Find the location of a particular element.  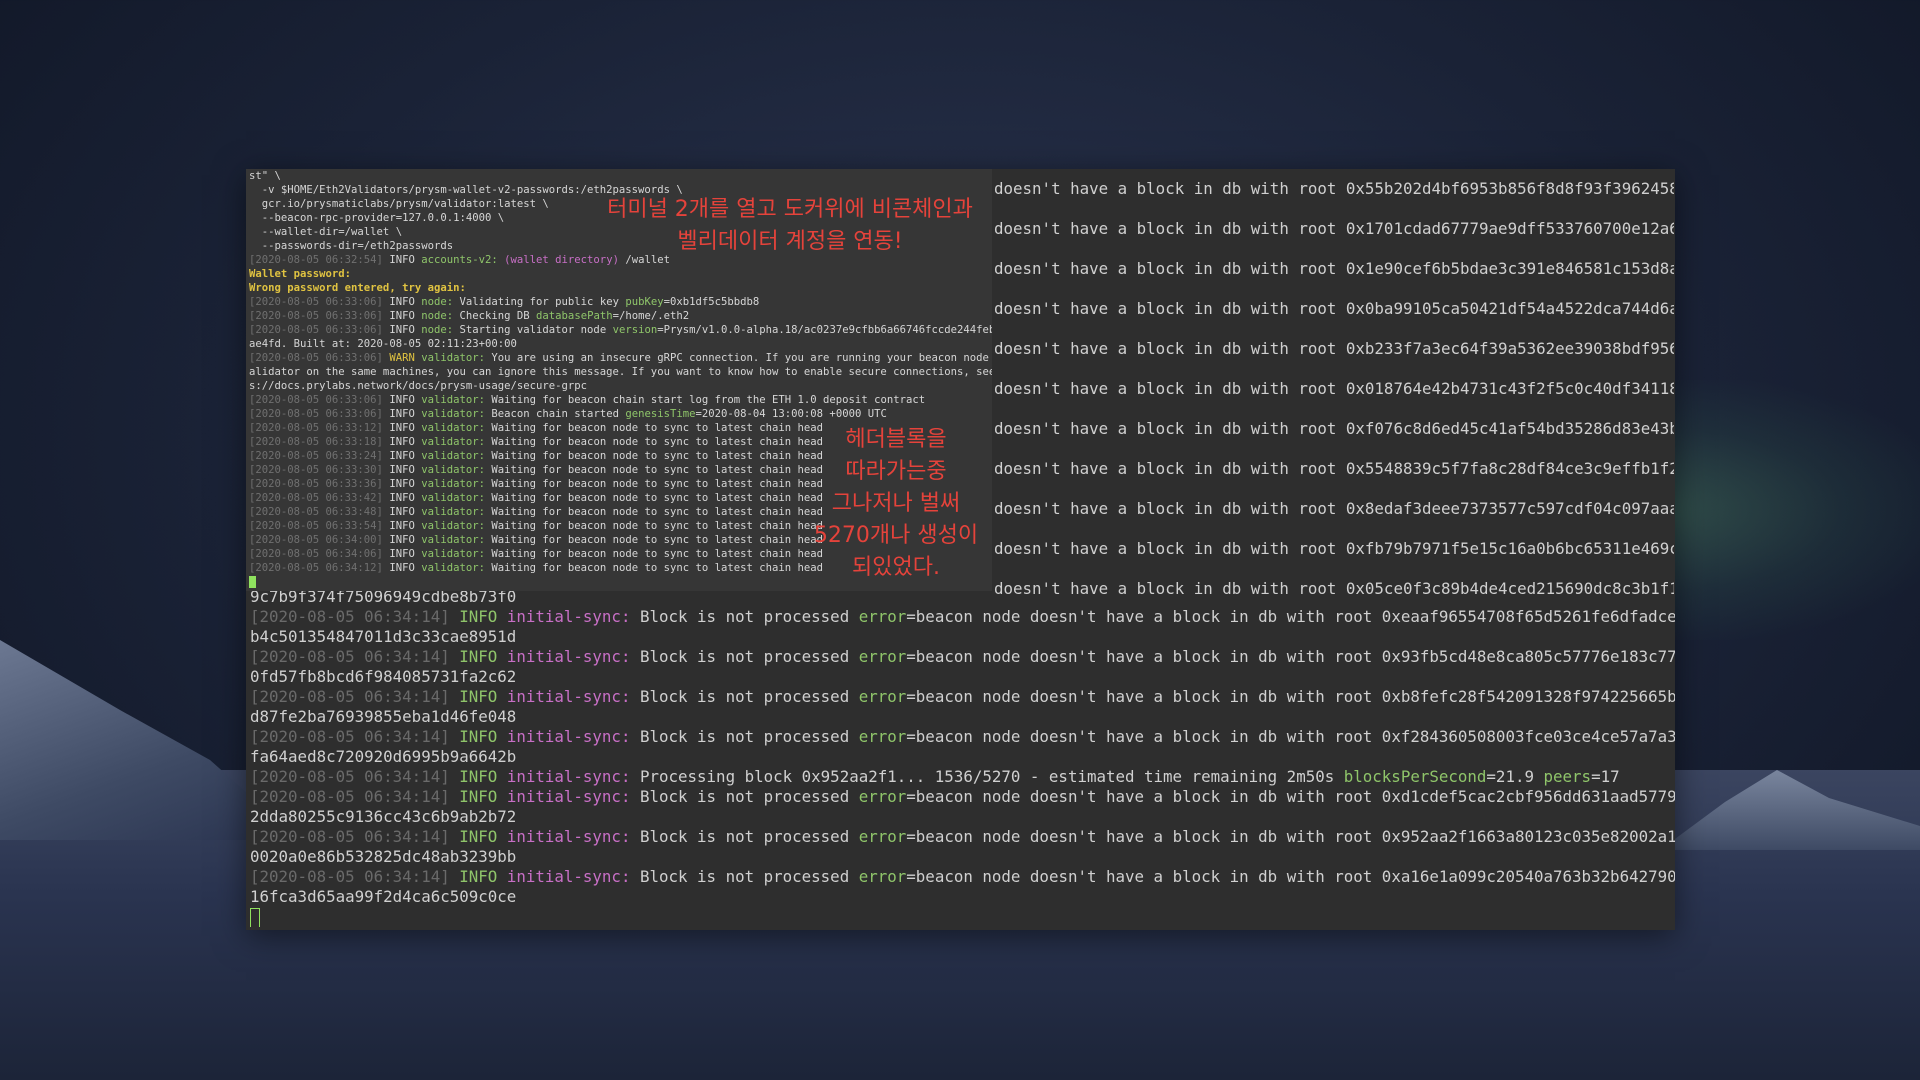

log-segment: pubKey is located at coordinates (644, 302).